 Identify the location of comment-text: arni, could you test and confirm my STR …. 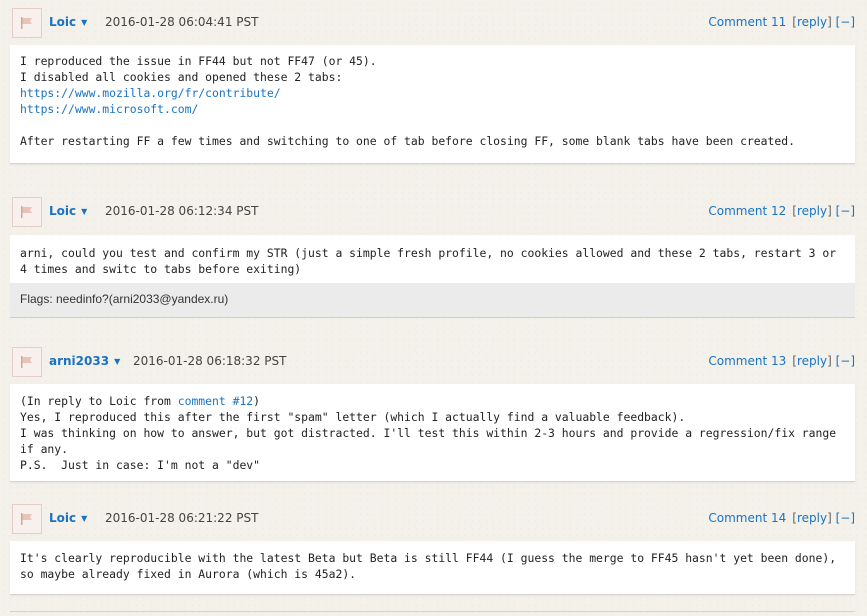
(432, 259).